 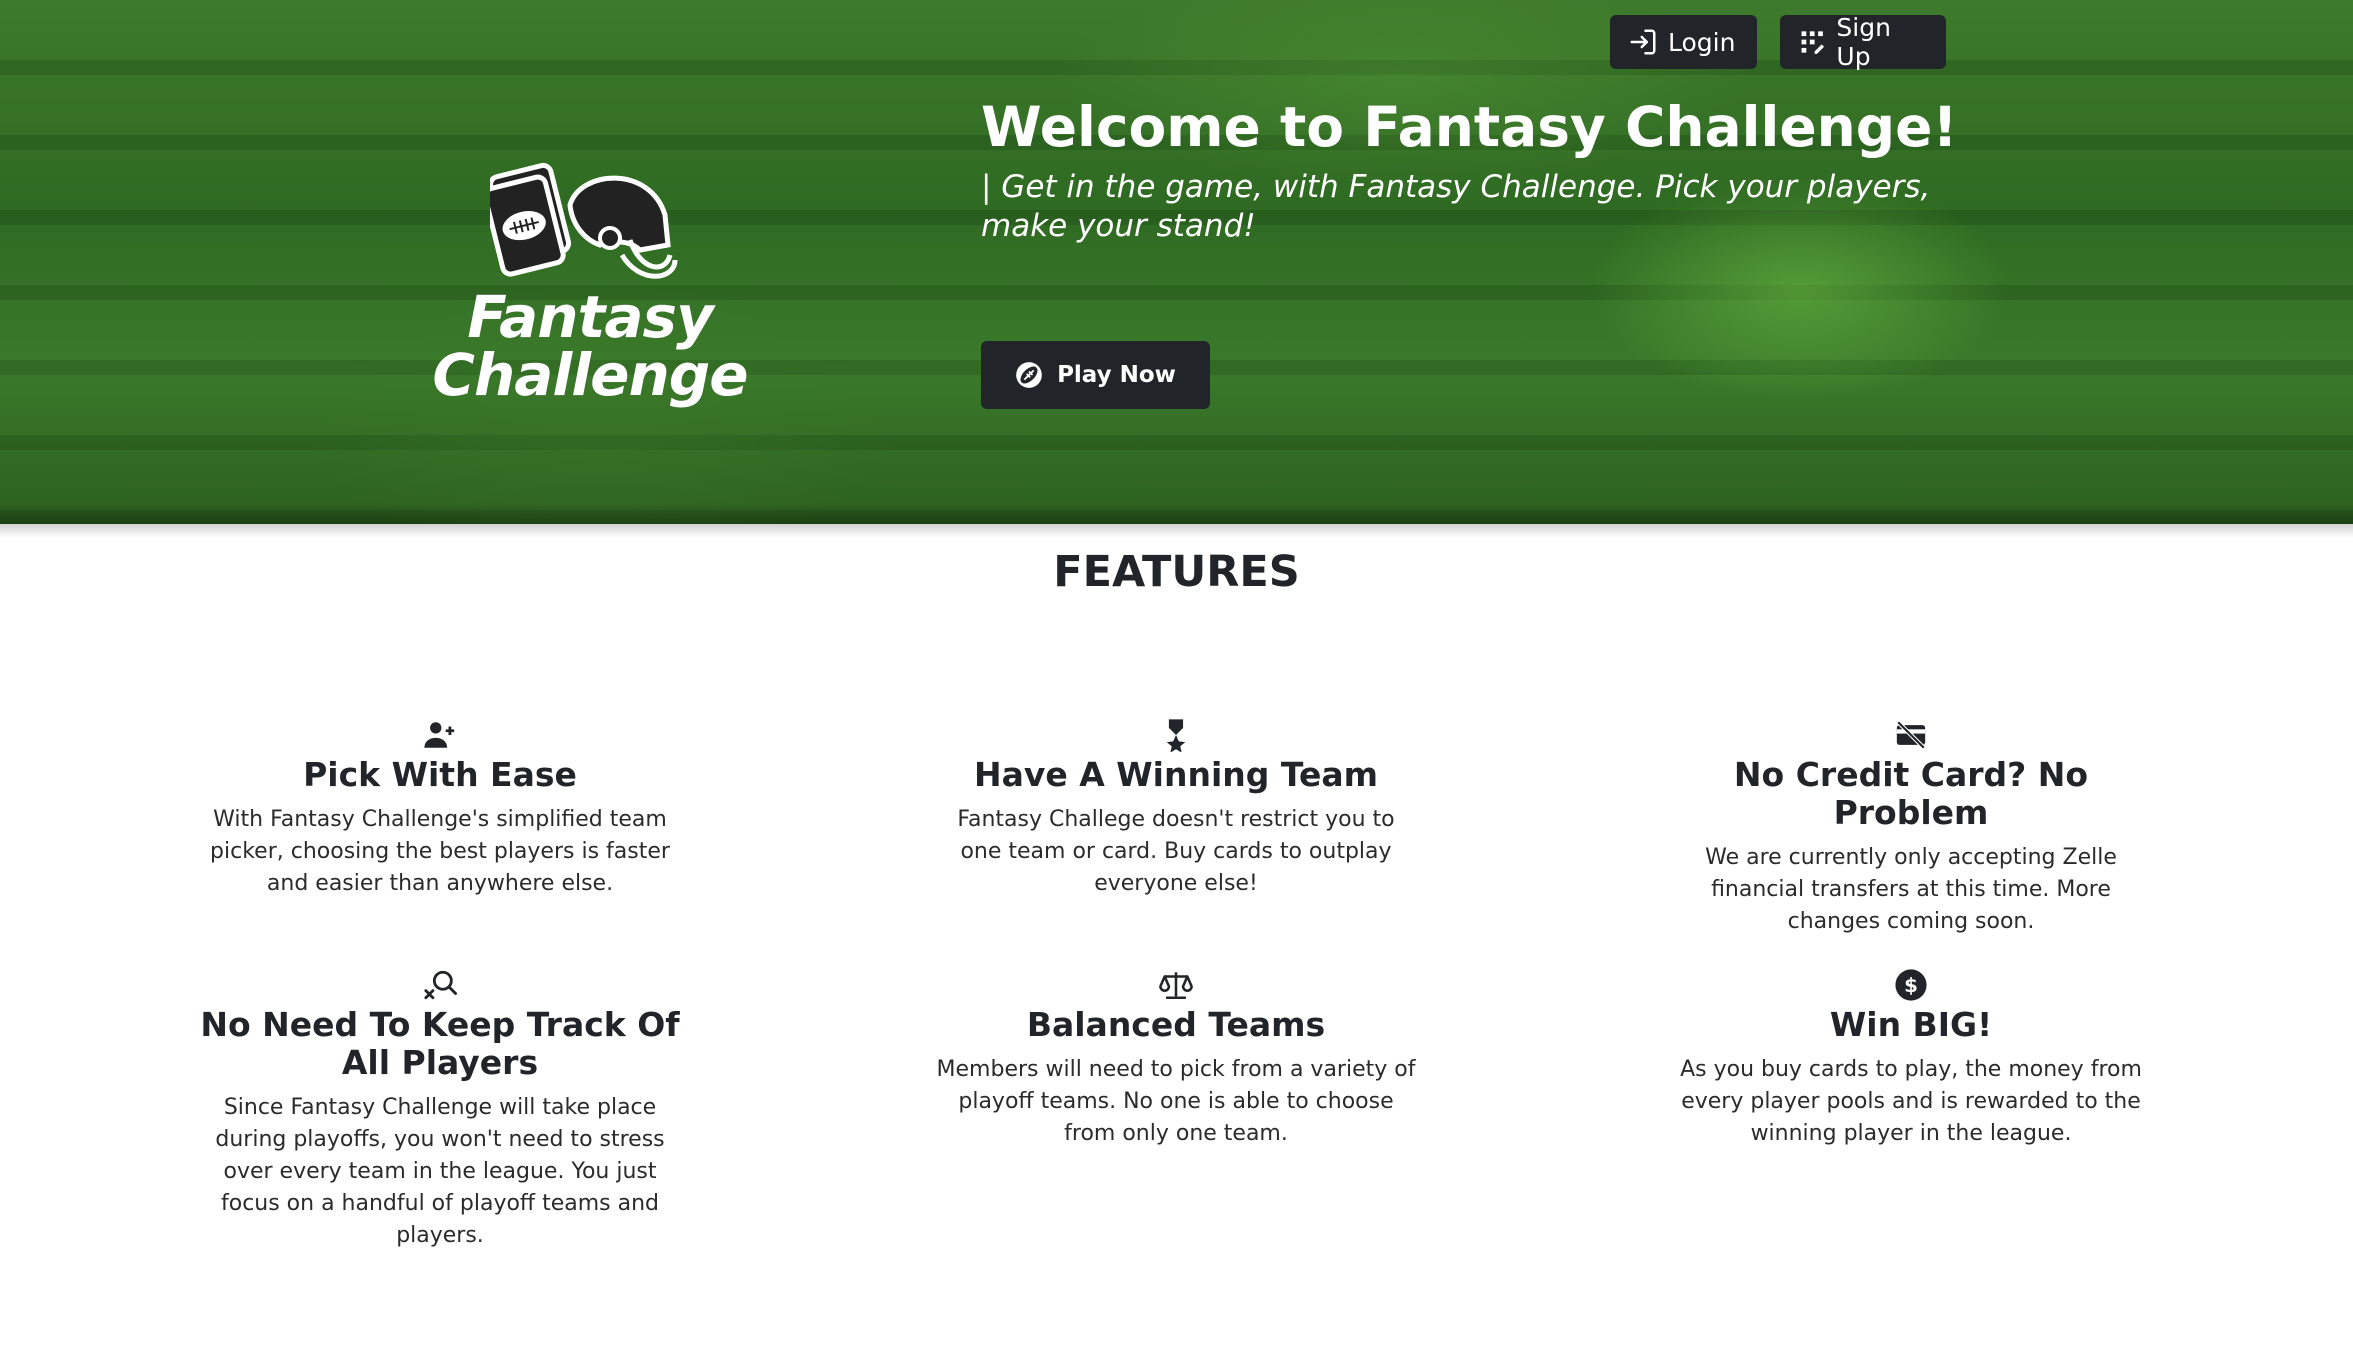 I want to click on football-helmet-logo-icon, so click(x=584, y=220).